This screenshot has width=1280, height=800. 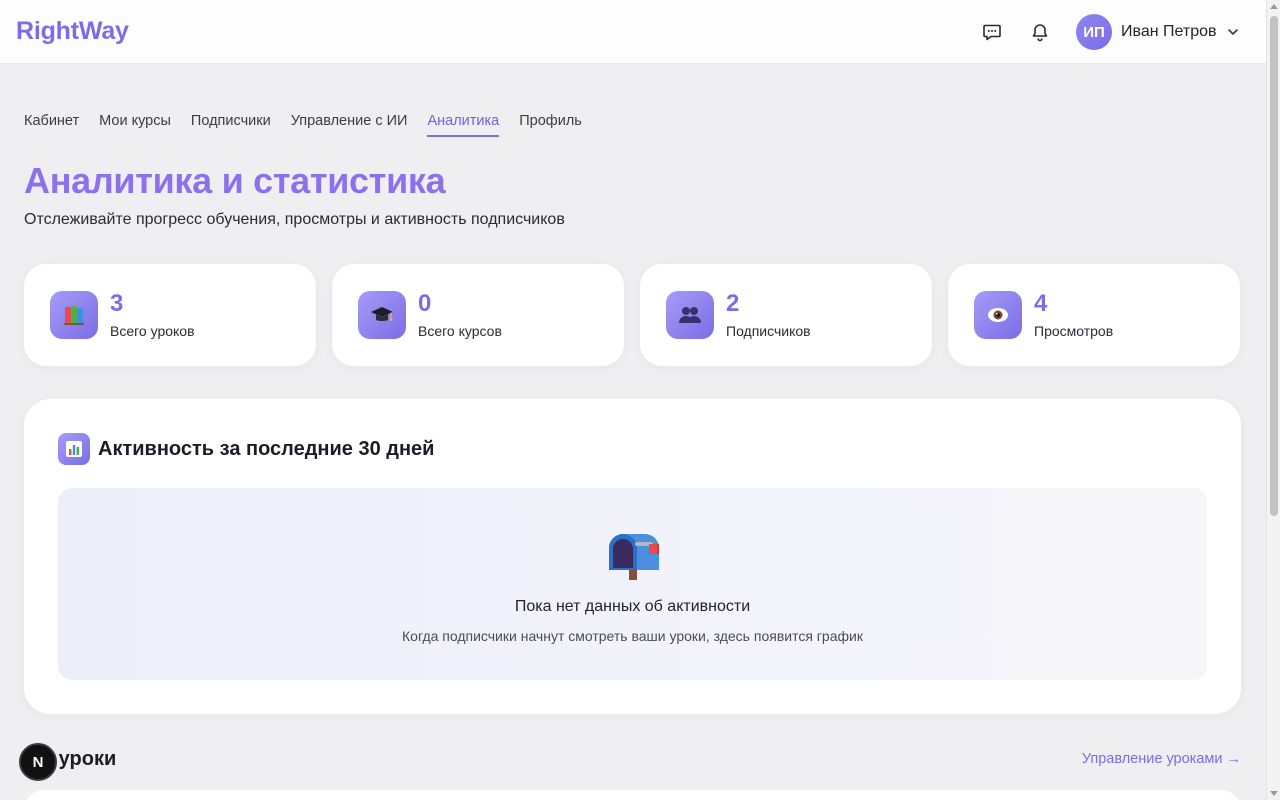 I want to click on page-scrollbar, so click(x=1273, y=400).